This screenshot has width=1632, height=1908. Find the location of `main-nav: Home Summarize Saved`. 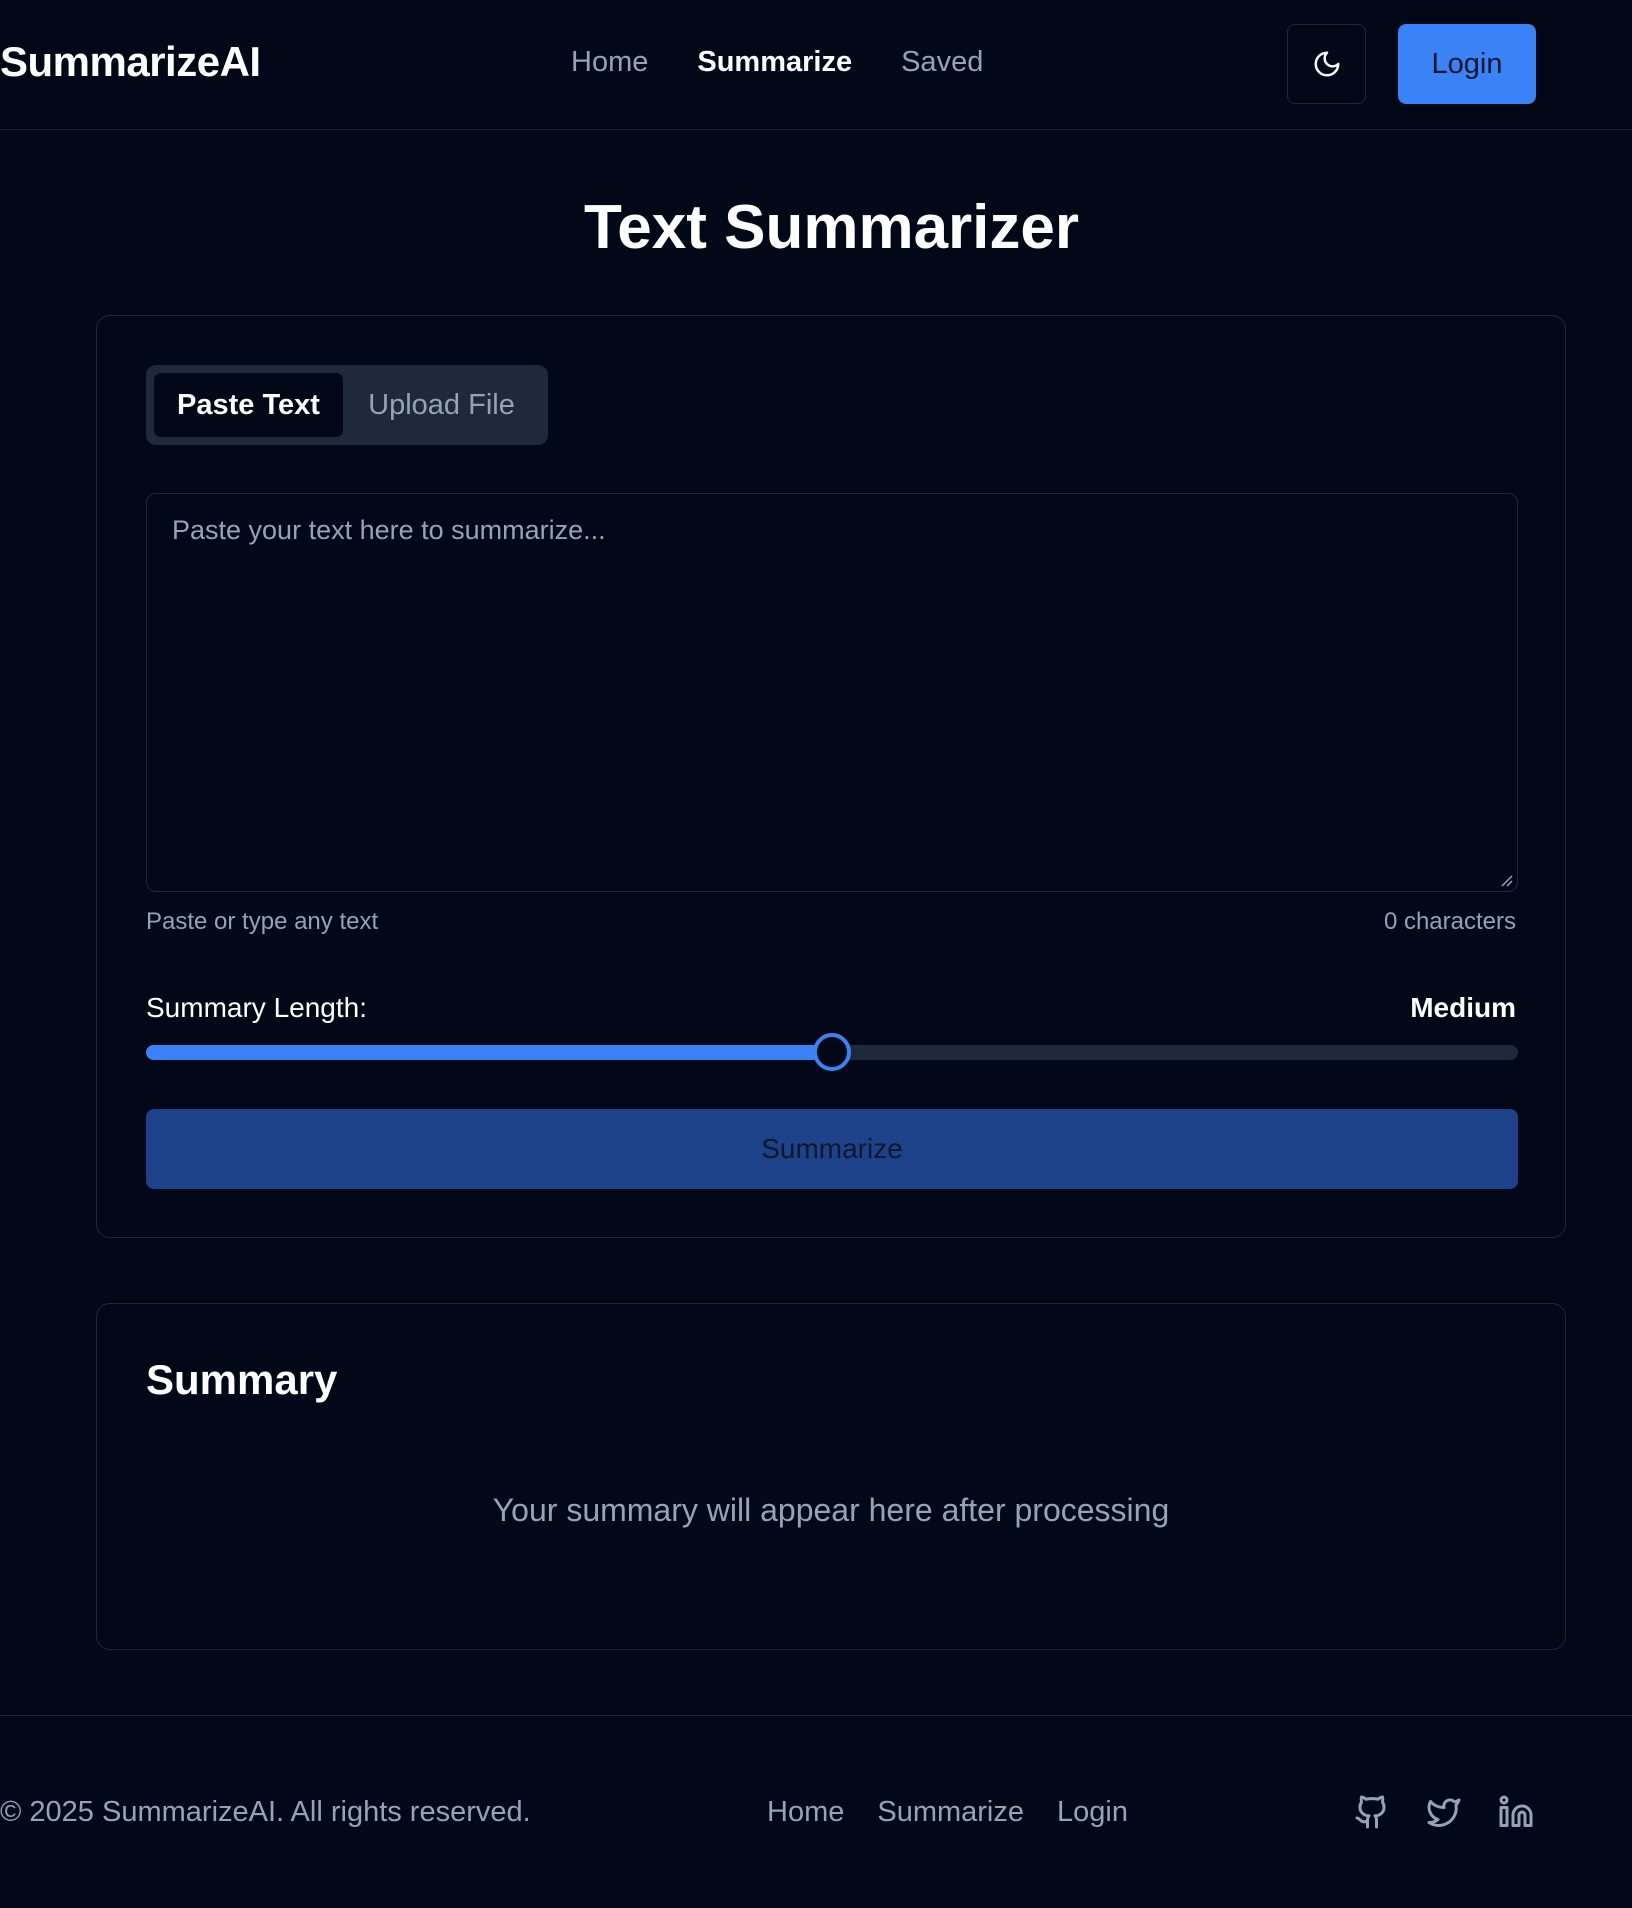

main-nav: Home Summarize Saved is located at coordinates (777, 62).